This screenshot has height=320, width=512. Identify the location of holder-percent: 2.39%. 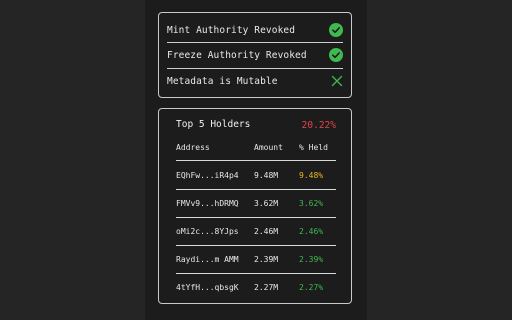
(311, 259).